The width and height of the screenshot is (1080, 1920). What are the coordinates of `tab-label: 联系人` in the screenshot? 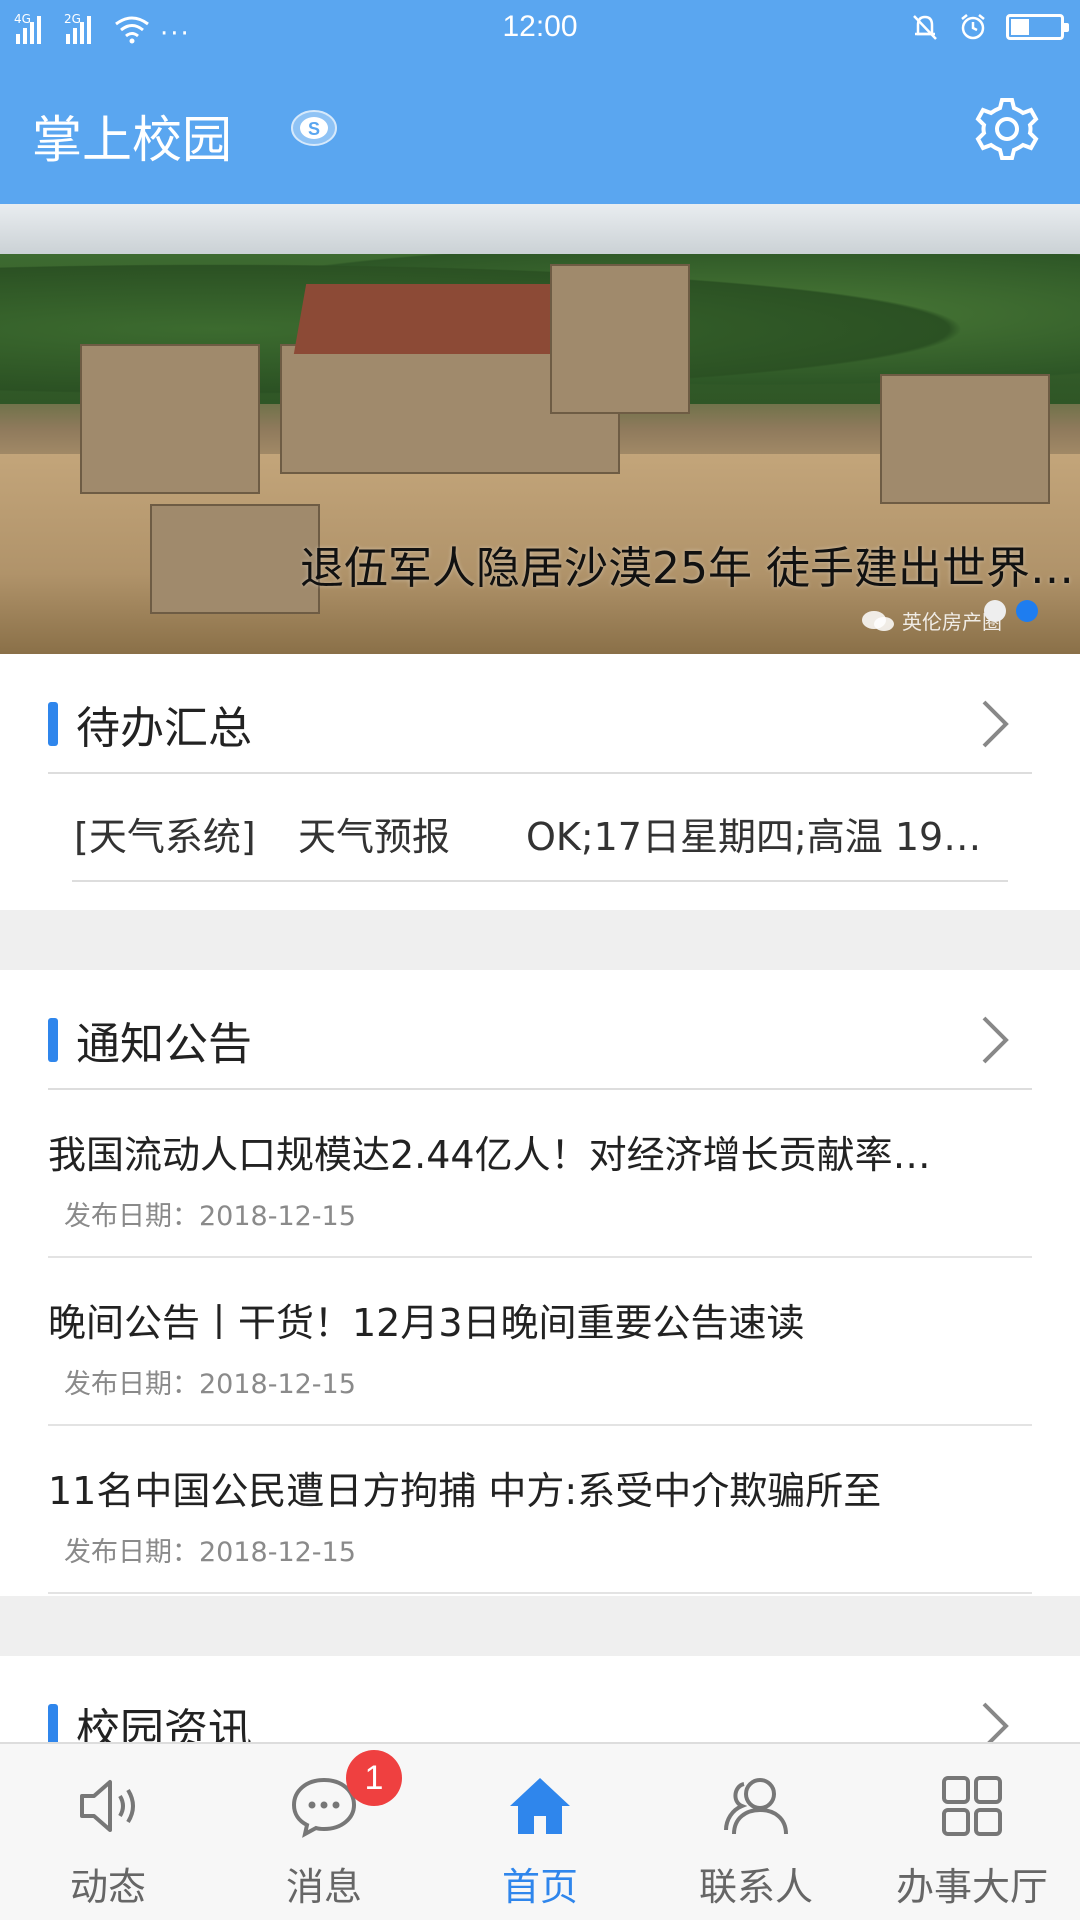 It's located at (755, 1887).